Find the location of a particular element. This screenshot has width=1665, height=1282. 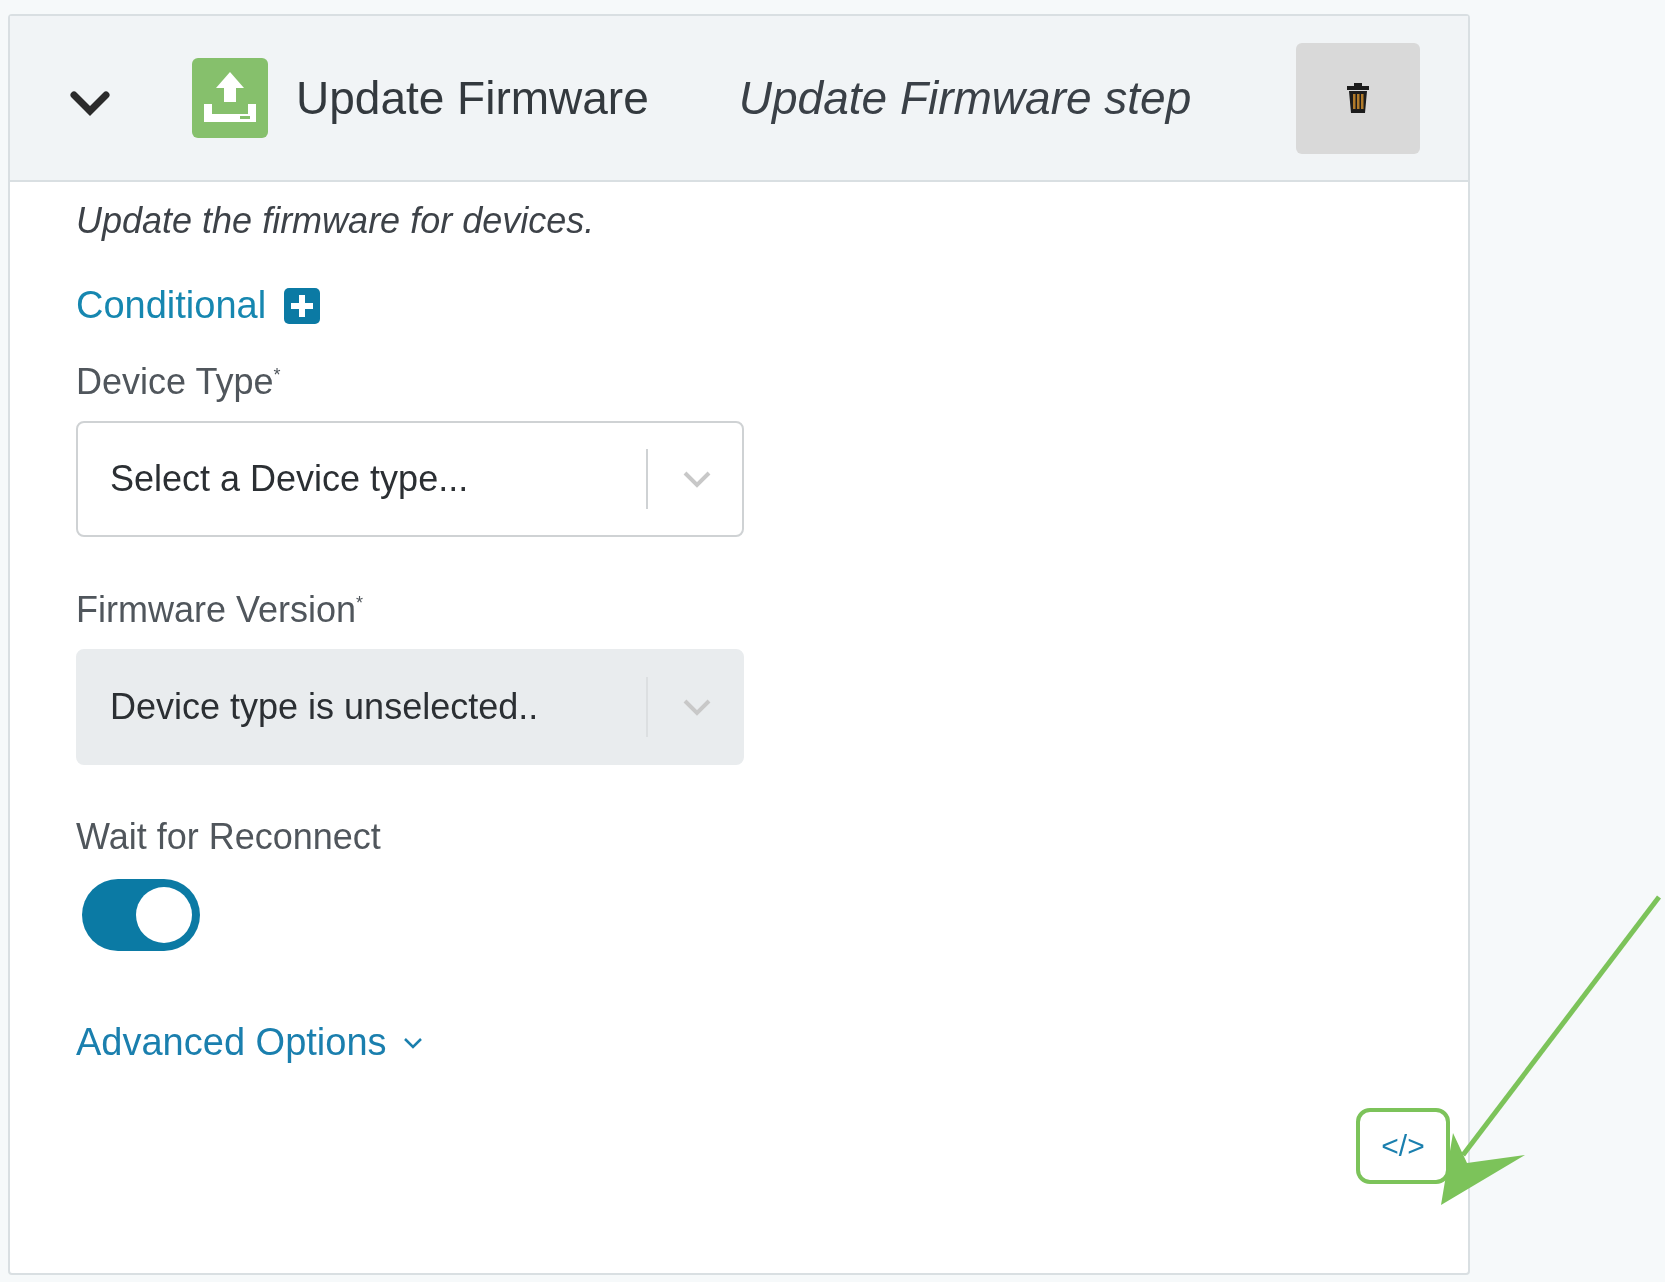

step-description: Update the firmware for devices. is located at coordinates (336, 221).